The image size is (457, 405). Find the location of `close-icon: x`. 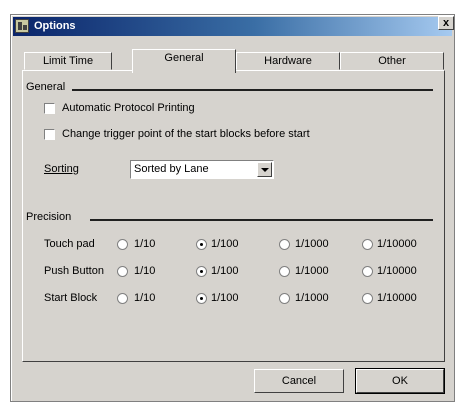

close-icon: x is located at coordinates (446, 23).